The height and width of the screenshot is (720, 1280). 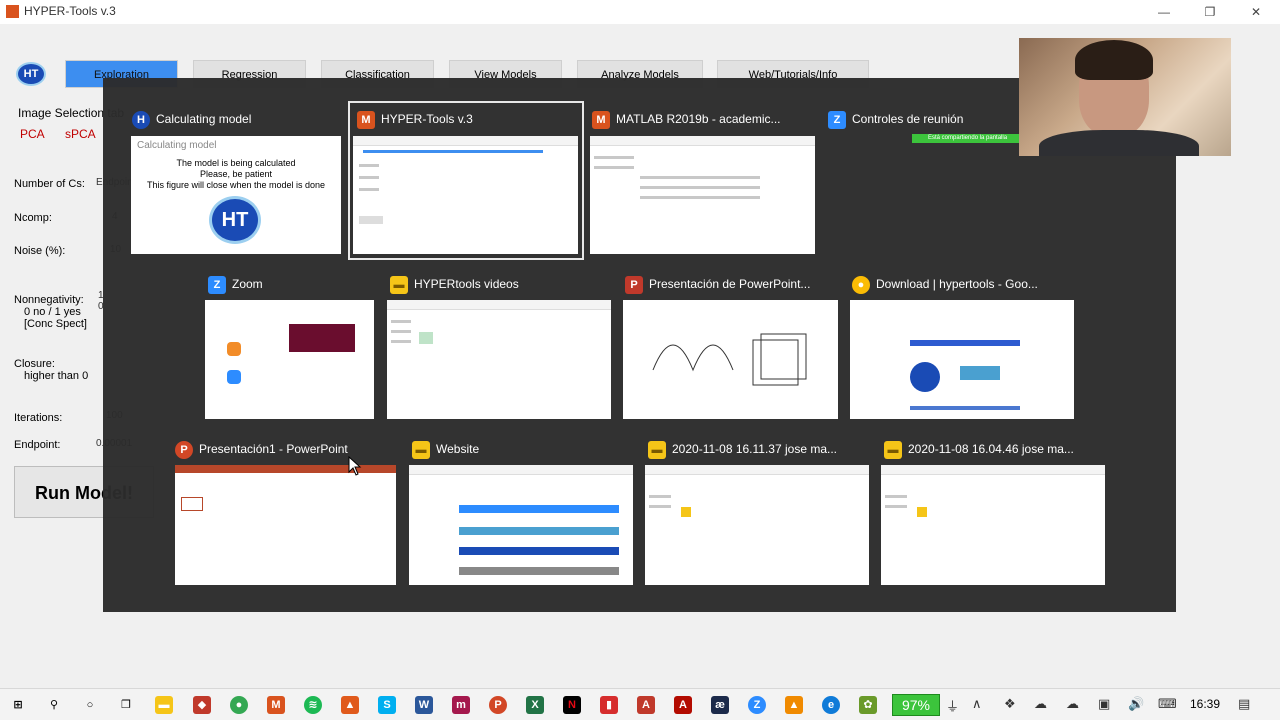 What do you see at coordinates (952, 705) in the screenshot?
I see `power-plug-icon: ⏚` at bounding box center [952, 705].